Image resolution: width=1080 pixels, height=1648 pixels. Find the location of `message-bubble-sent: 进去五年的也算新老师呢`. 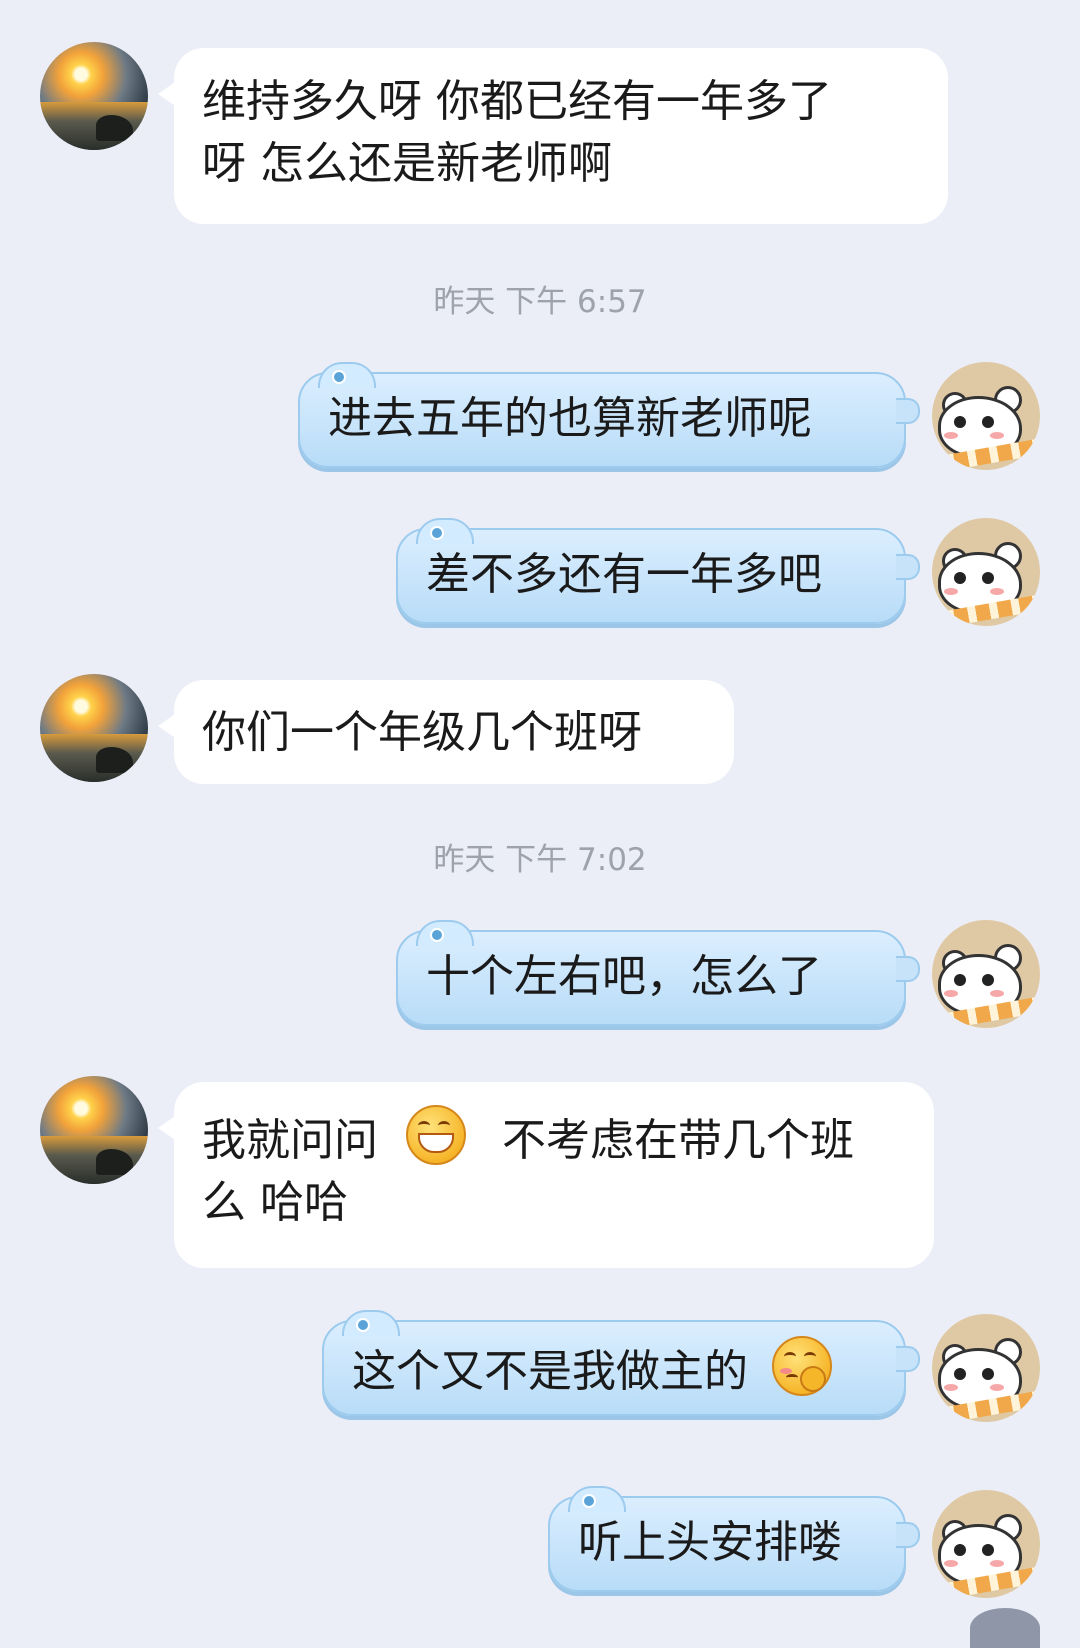

message-bubble-sent: 进去五年的也算新老师呢 is located at coordinates (609, 415).